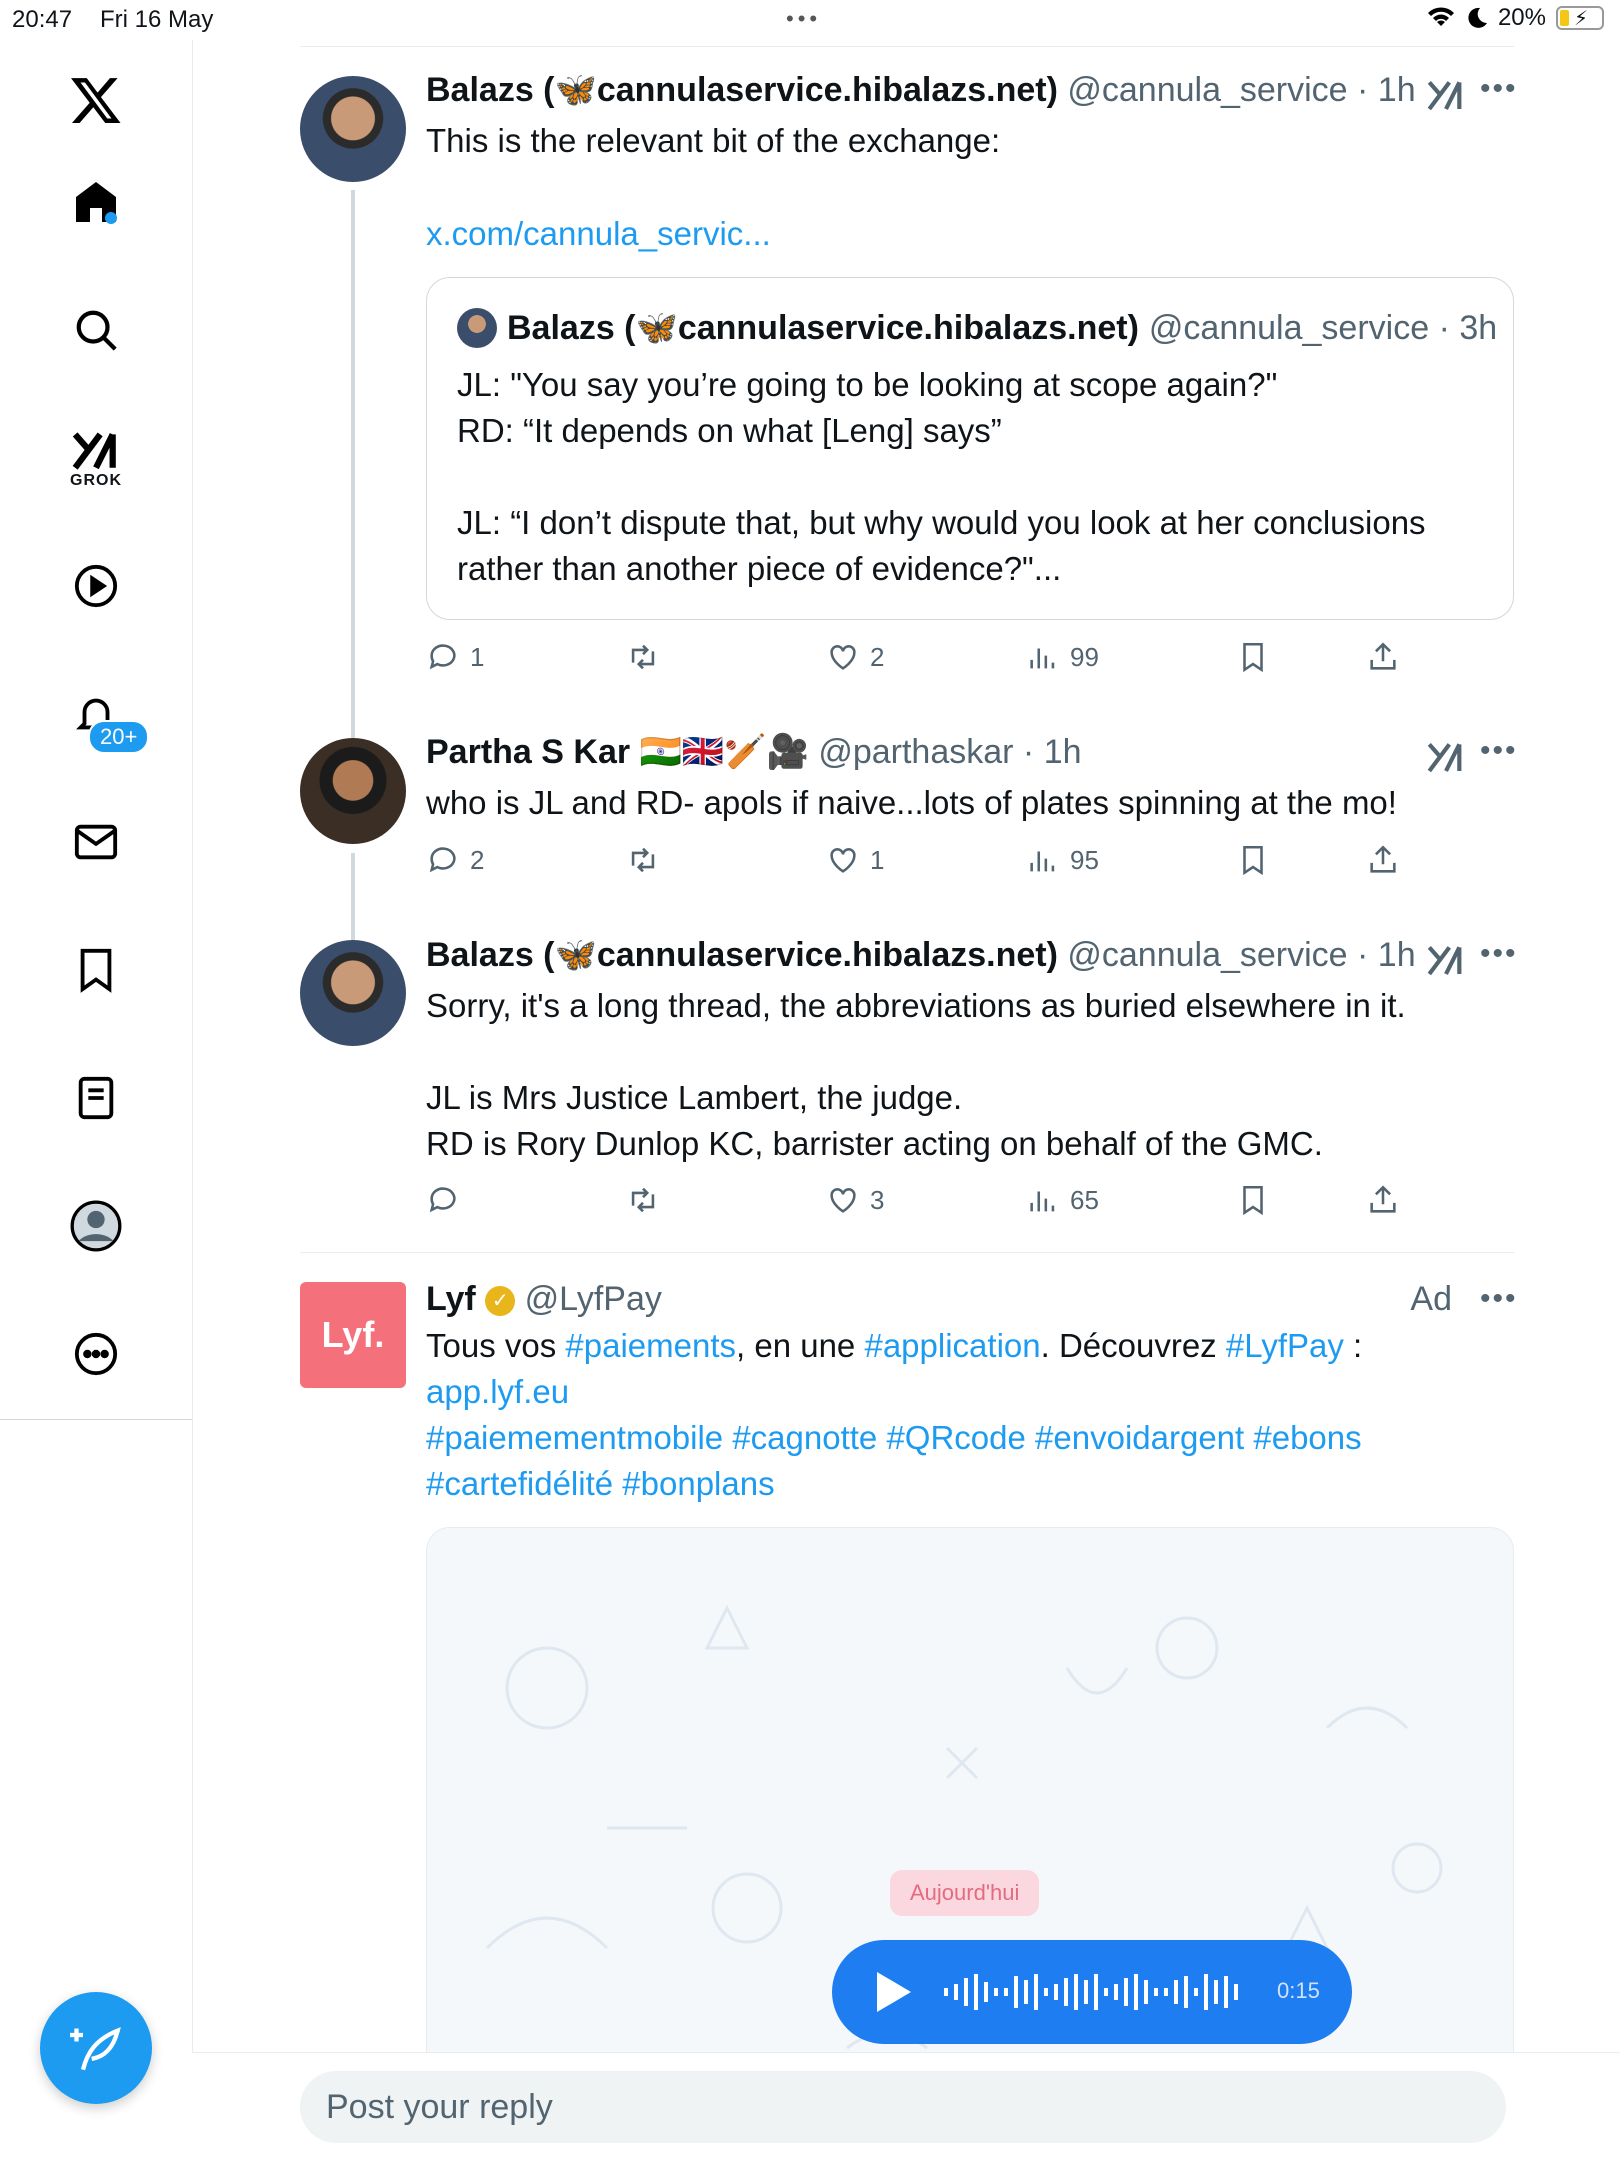  What do you see at coordinates (353, 477) in the screenshot?
I see `thread-line` at bounding box center [353, 477].